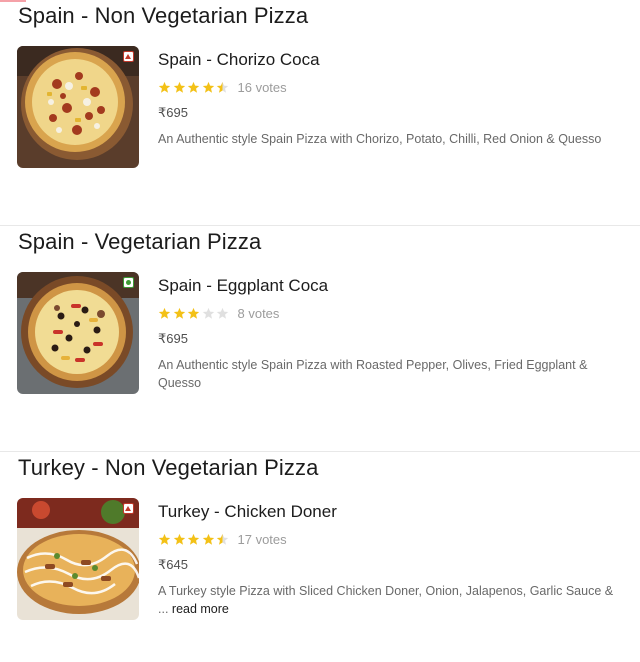 This screenshot has height=662, width=640. What do you see at coordinates (140, 241) in the screenshot?
I see `section-title: Spain - Vegetarian Pizza` at bounding box center [140, 241].